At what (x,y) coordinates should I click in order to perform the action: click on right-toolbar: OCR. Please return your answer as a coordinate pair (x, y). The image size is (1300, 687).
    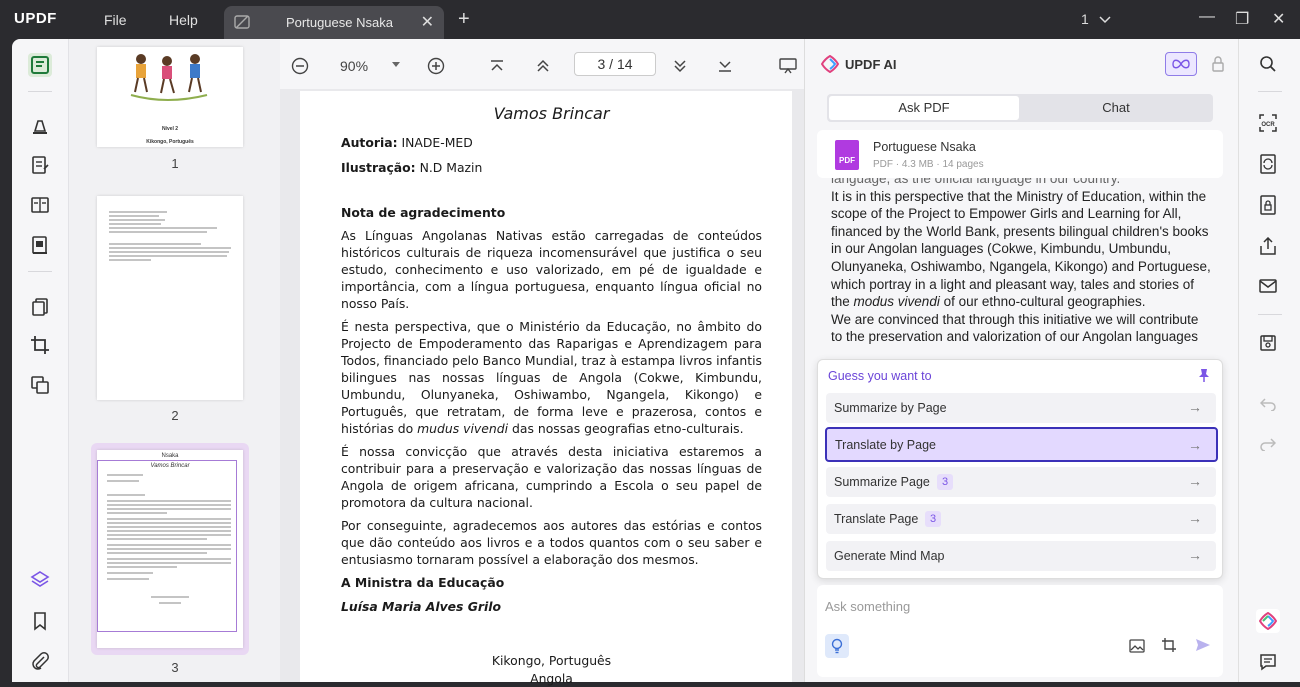
    Looking at the image, I should click on (1269, 360).